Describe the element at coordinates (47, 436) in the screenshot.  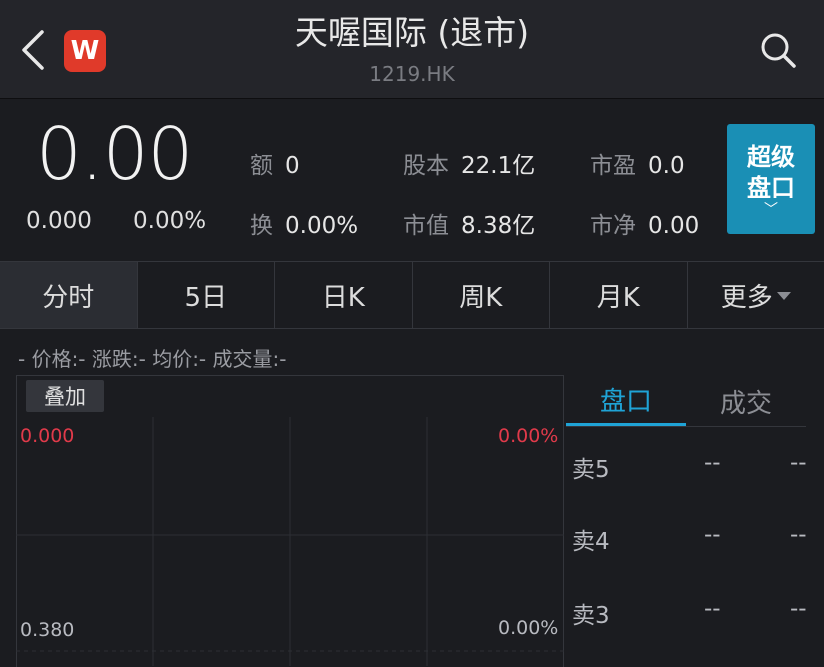
I see `chart-left-top-label: 0.000` at that location.